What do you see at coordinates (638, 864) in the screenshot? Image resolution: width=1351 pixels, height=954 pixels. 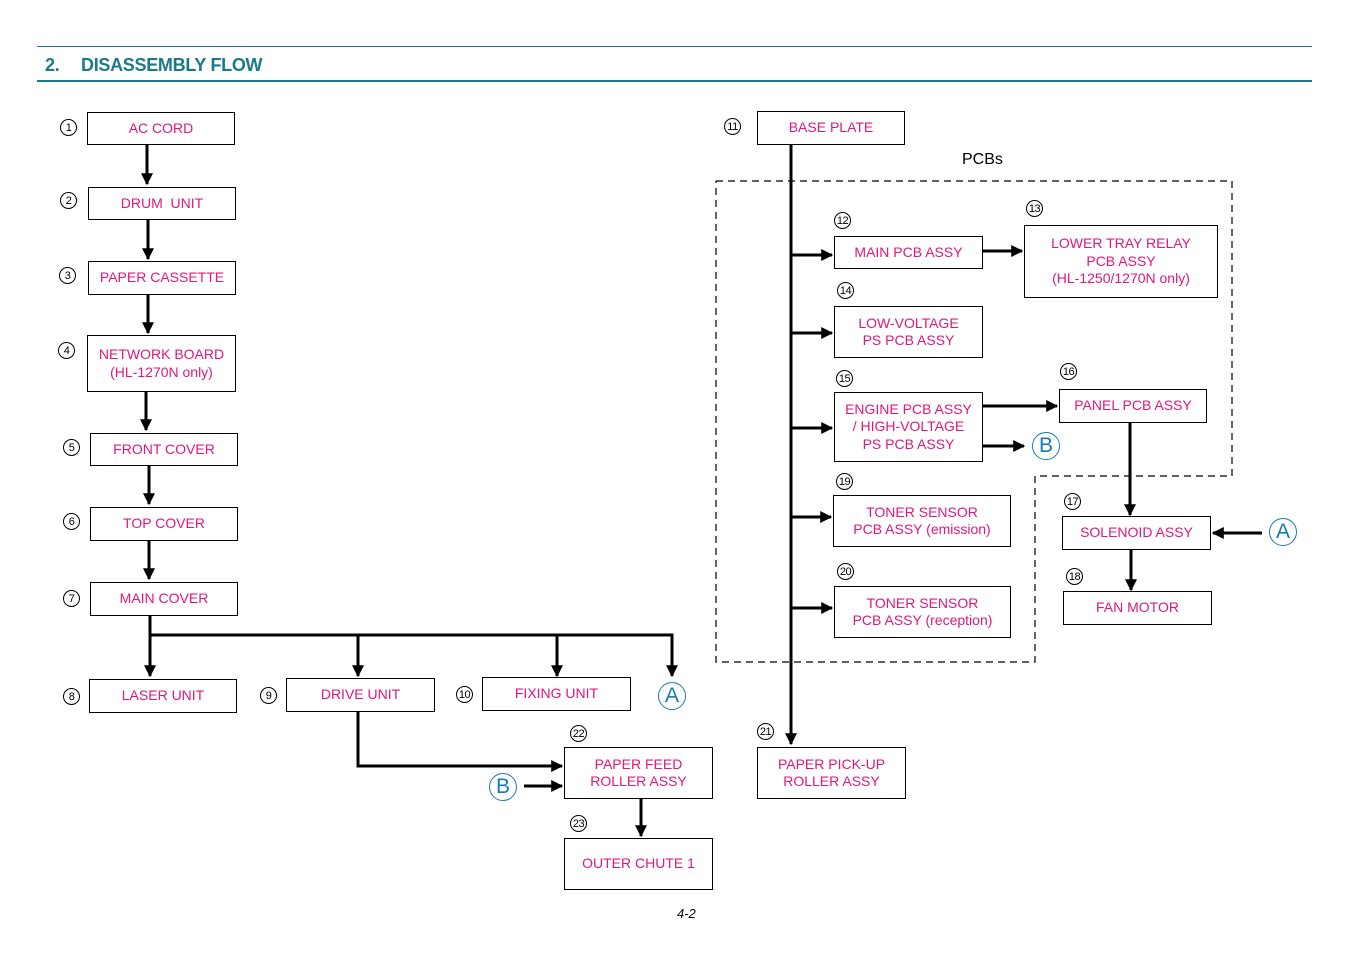 I see `step-outer-chute-1: OUTER CHUTE 1` at bounding box center [638, 864].